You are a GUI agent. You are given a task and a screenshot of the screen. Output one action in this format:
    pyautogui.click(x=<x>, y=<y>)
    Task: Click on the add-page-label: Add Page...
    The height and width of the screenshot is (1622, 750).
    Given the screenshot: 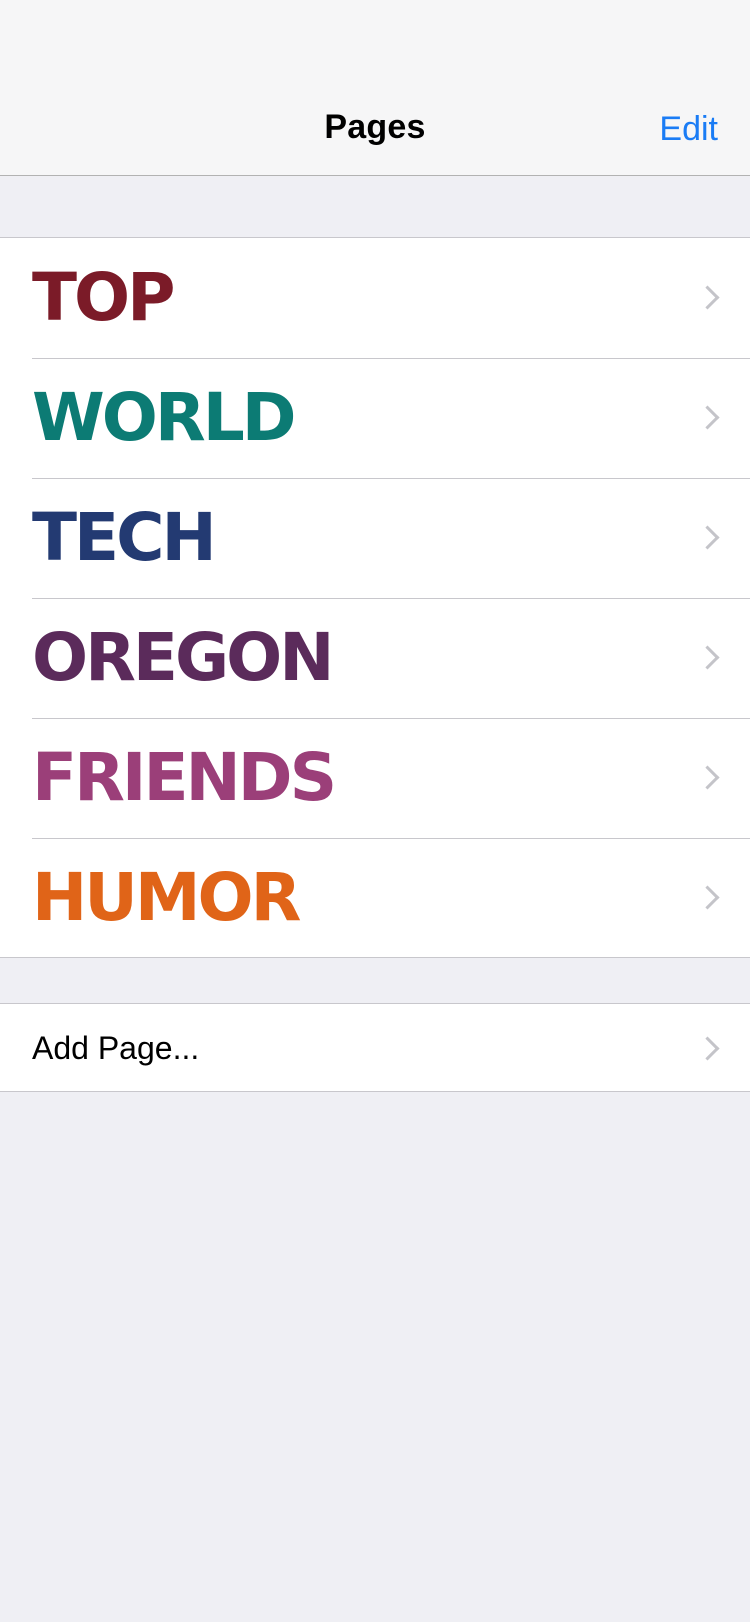 What is the action you would take?
    pyautogui.click(x=116, y=1048)
    